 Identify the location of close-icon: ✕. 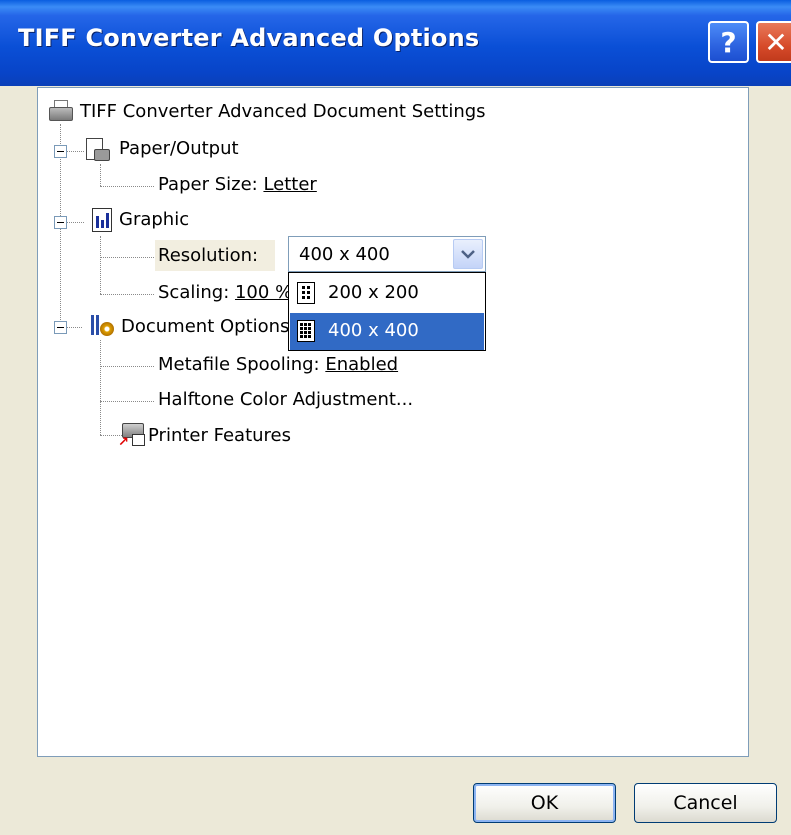
(776, 42).